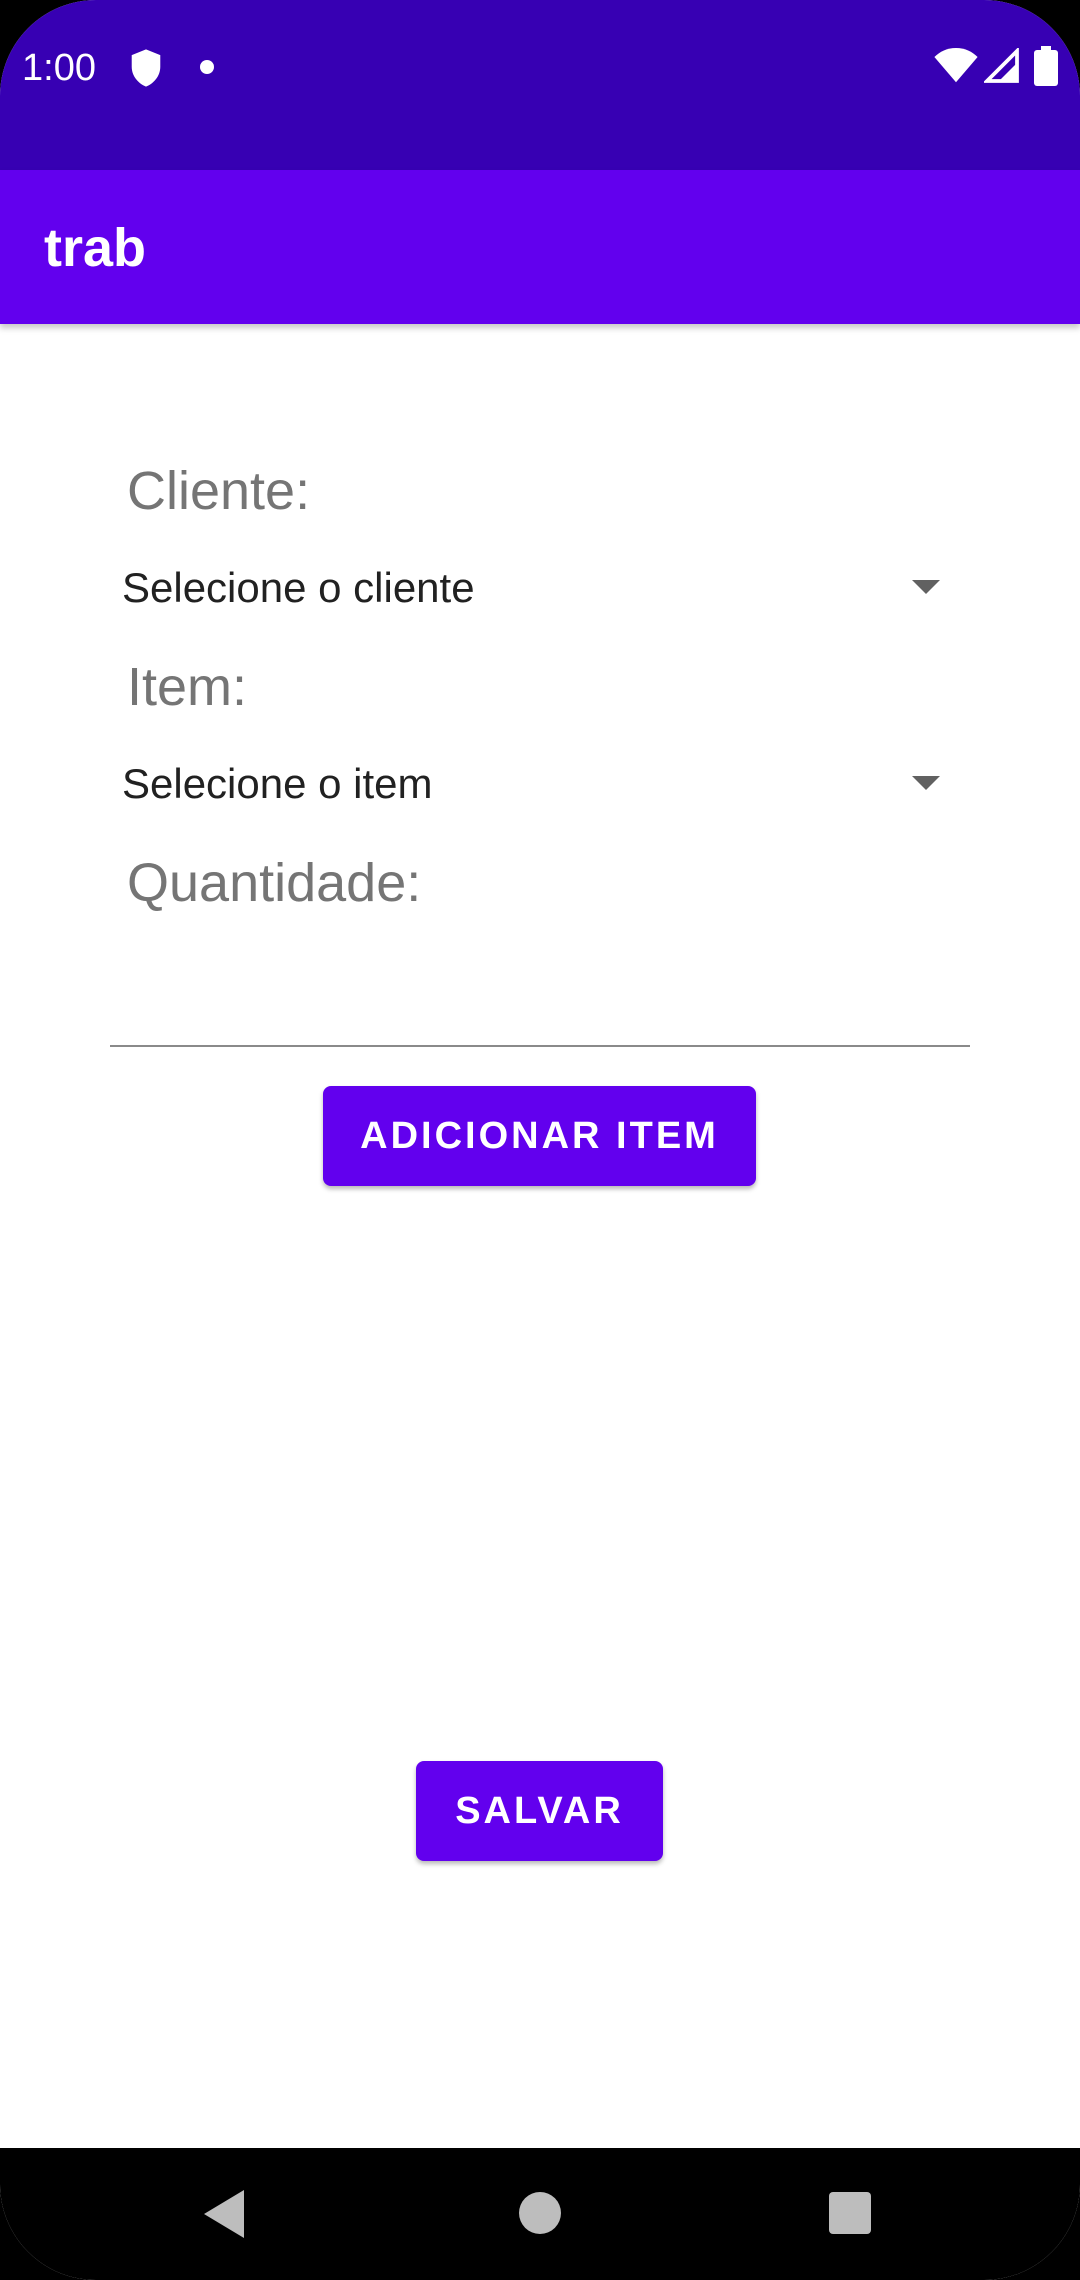 Image resolution: width=1080 pixels, height=2280 pixels. Describe the element at coordinates (539, 1136) in the screenshot. I see `add-item-button: ADICIONAR ITEM` at that location.